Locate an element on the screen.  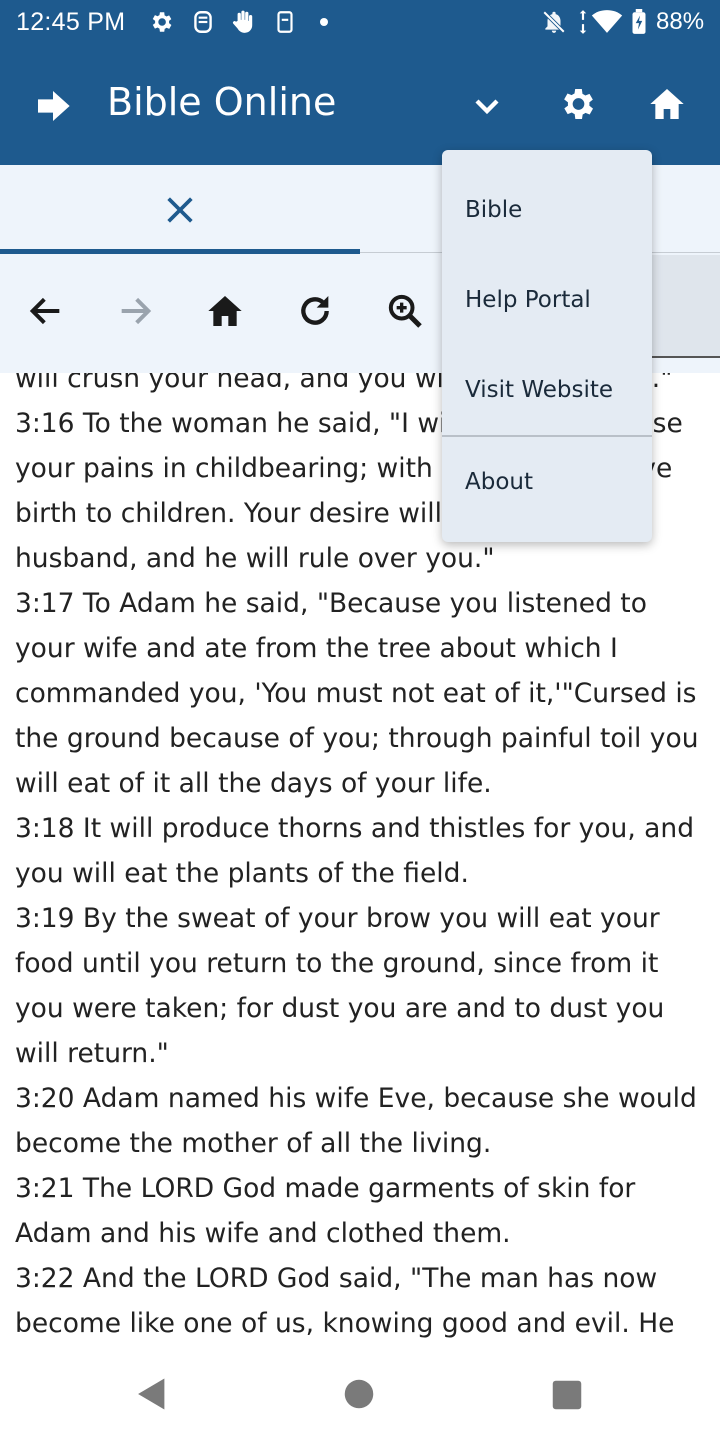
overflow-menu: Bible Help Portal Visit Website About is located at coordinates (547, 346).